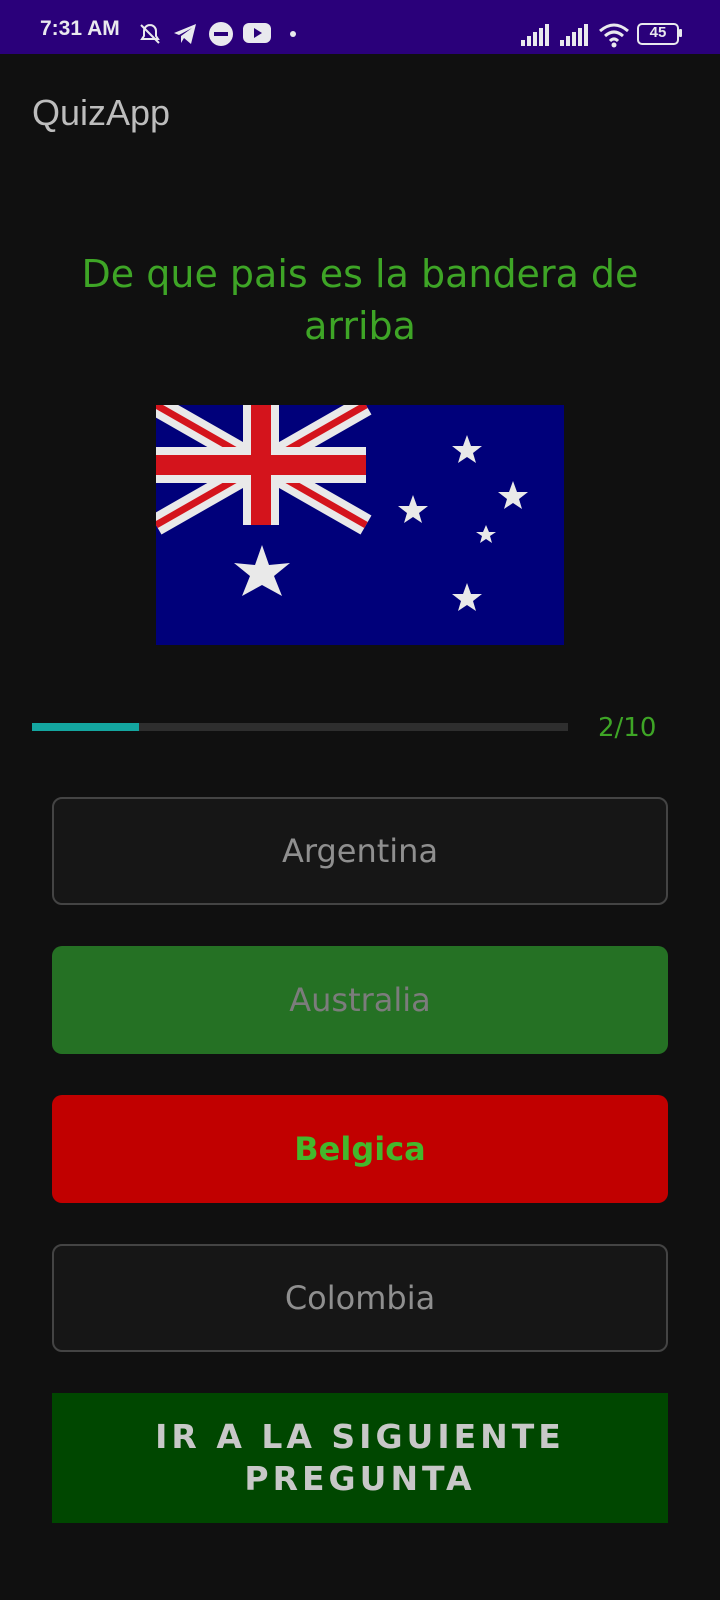 The image size is (720, 1600). I want to click on do-not-disturb-icon, so click(221, 34).